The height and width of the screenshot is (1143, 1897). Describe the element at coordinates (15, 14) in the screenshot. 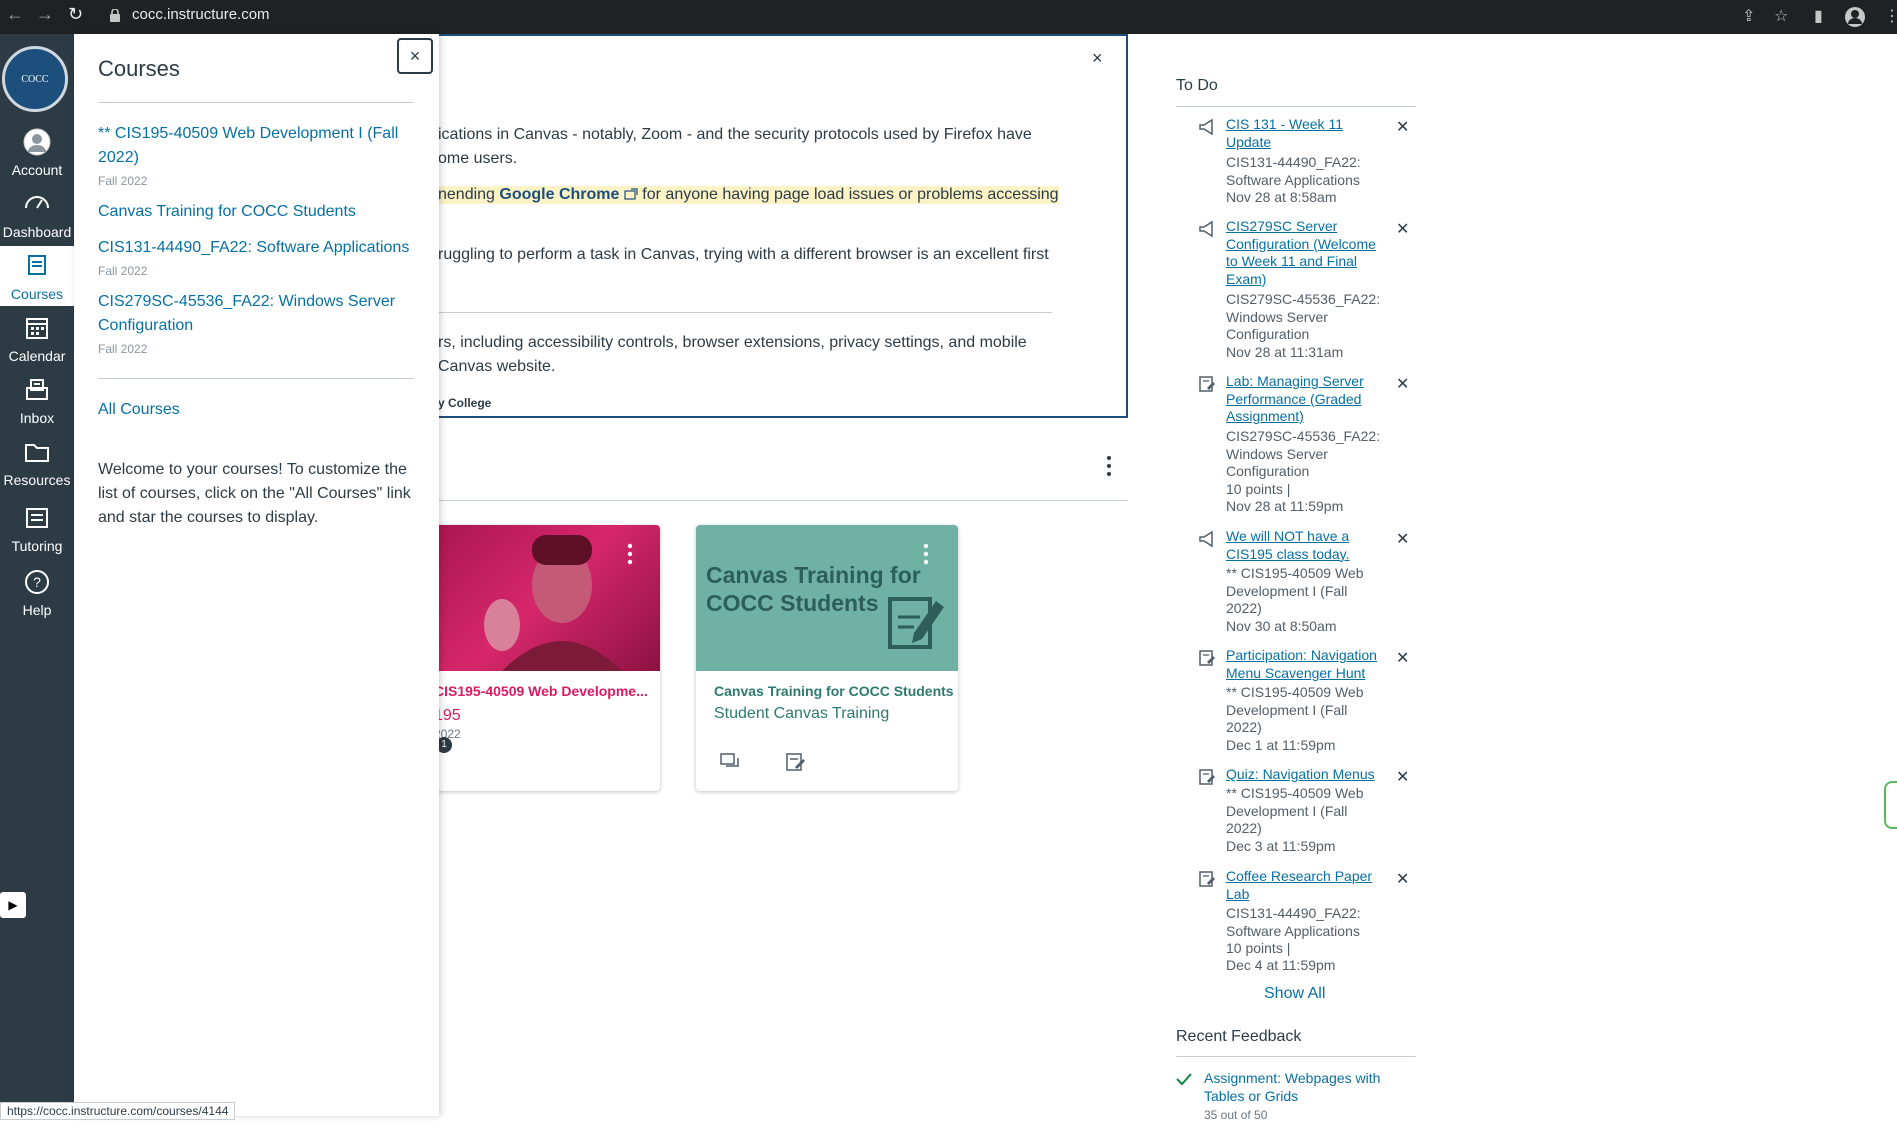

I see `back-icon: ←` at that location.